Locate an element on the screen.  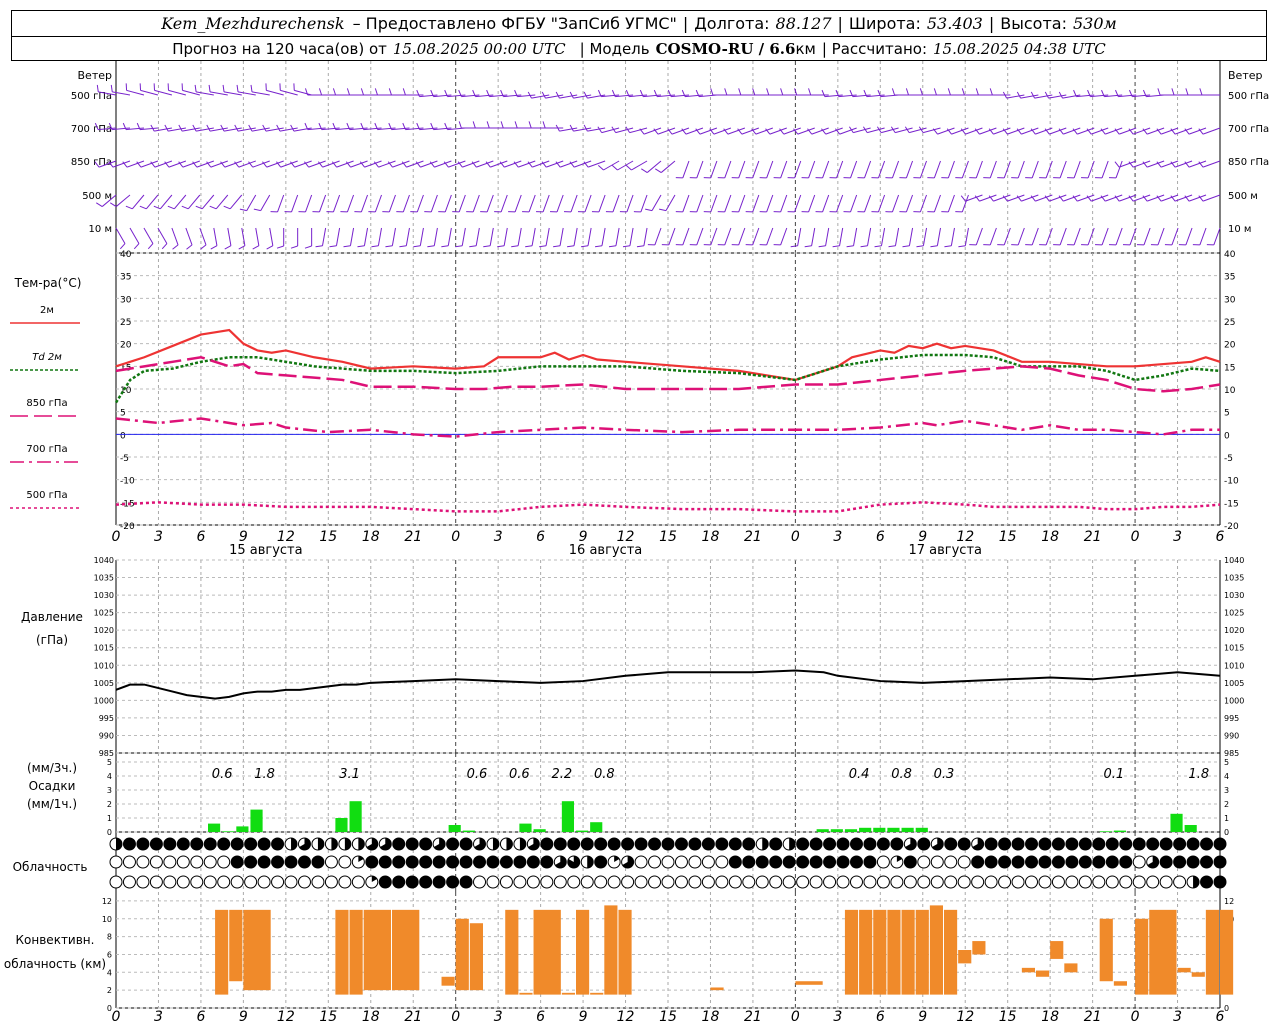
temp-tick-left: 40 is located at coordinates (126, 255).